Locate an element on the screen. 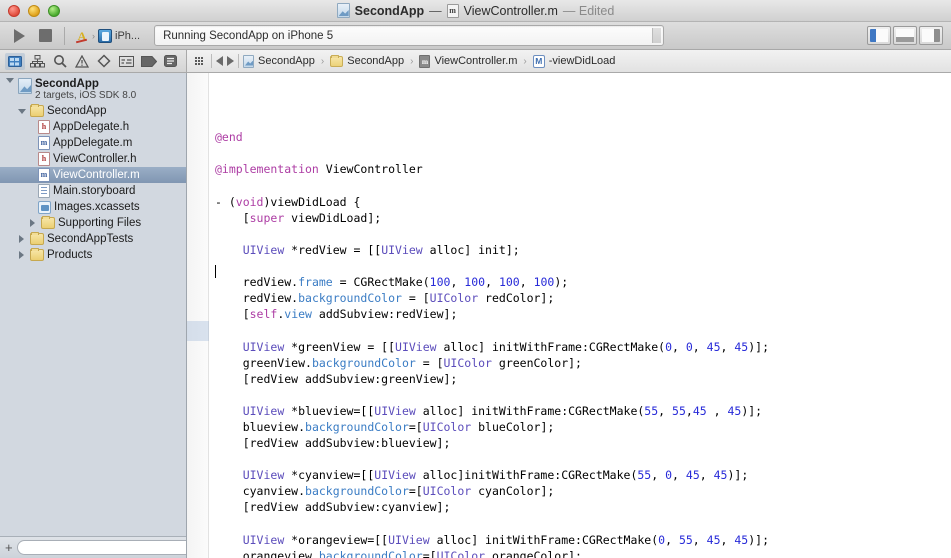  symbol-navigator-tab is located at coordinates (37, 61).